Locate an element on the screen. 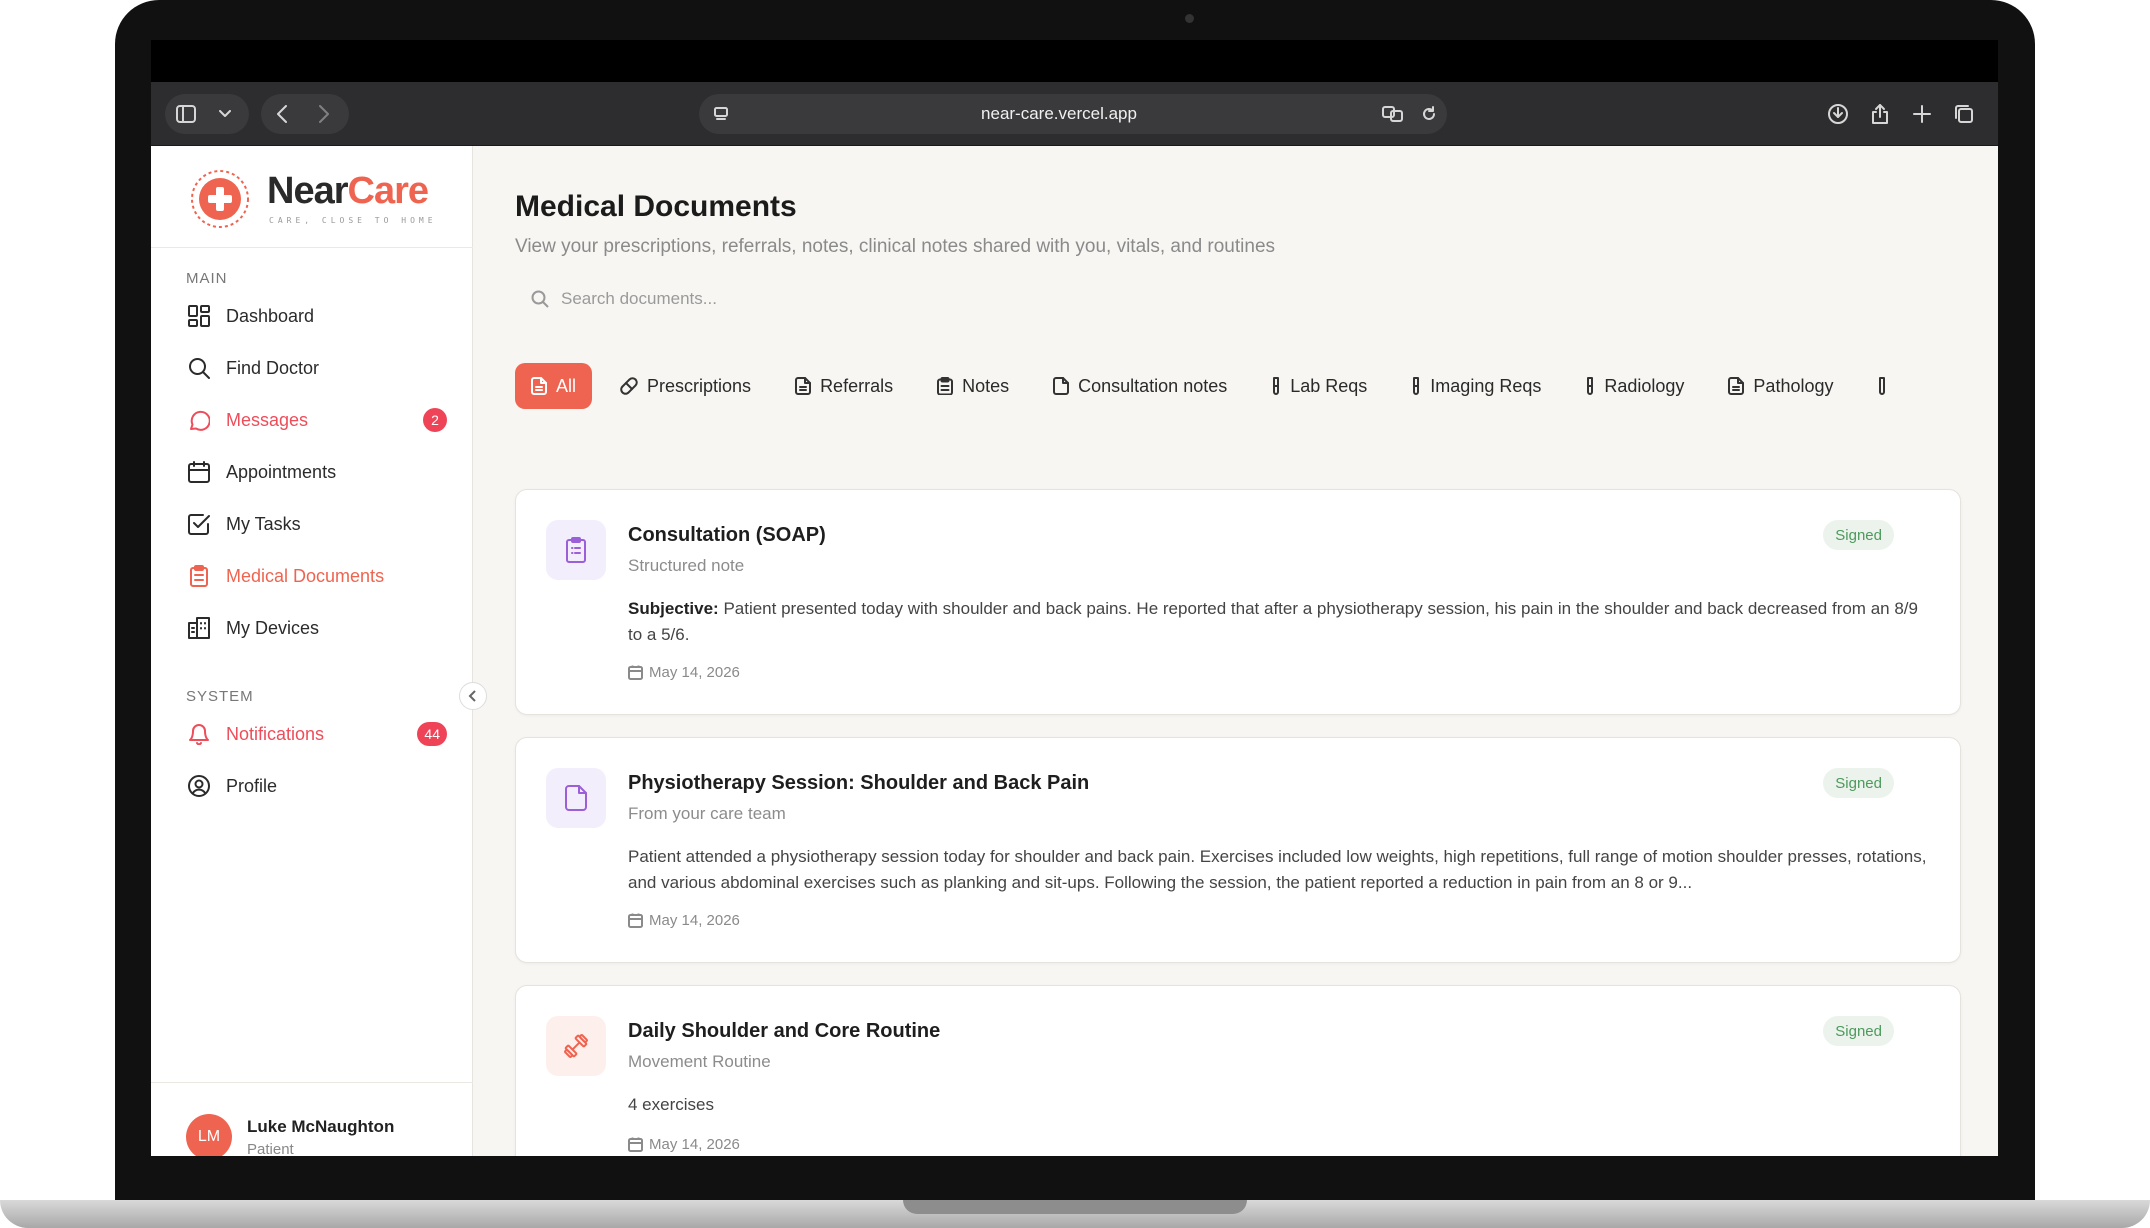  sidebar-item-label: Dashboard is located at coordinates (270, 315).